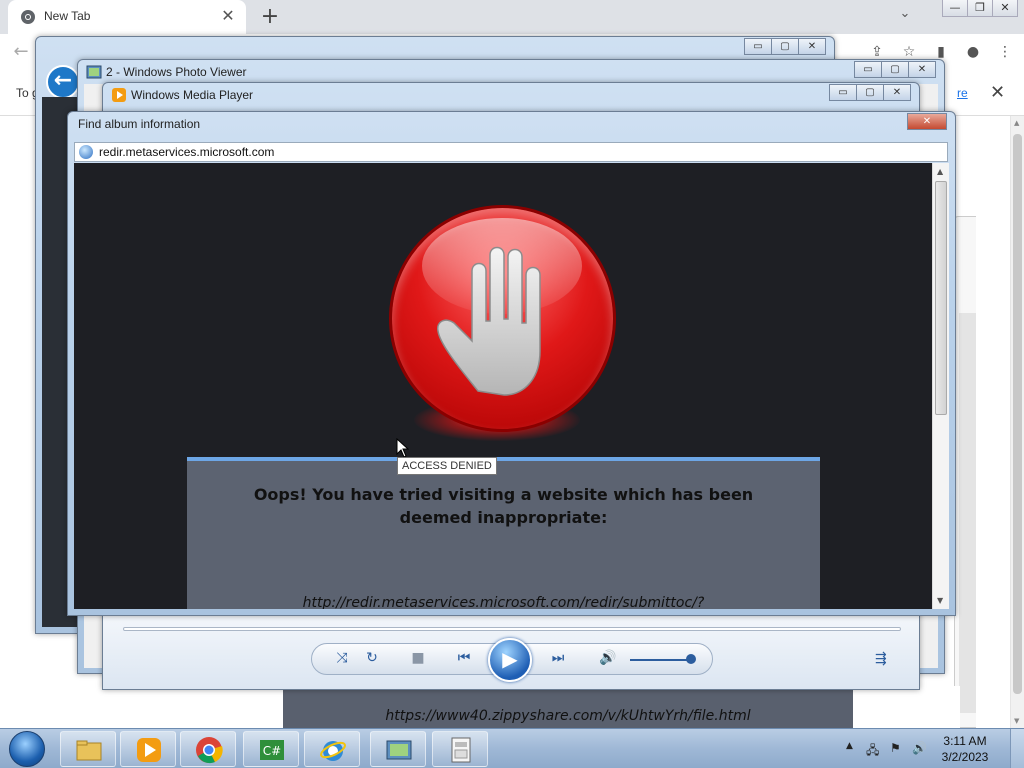 The height and width of the screenshot is (768, 1024). I want to click on new-tab-button: +, so click(270, 16).